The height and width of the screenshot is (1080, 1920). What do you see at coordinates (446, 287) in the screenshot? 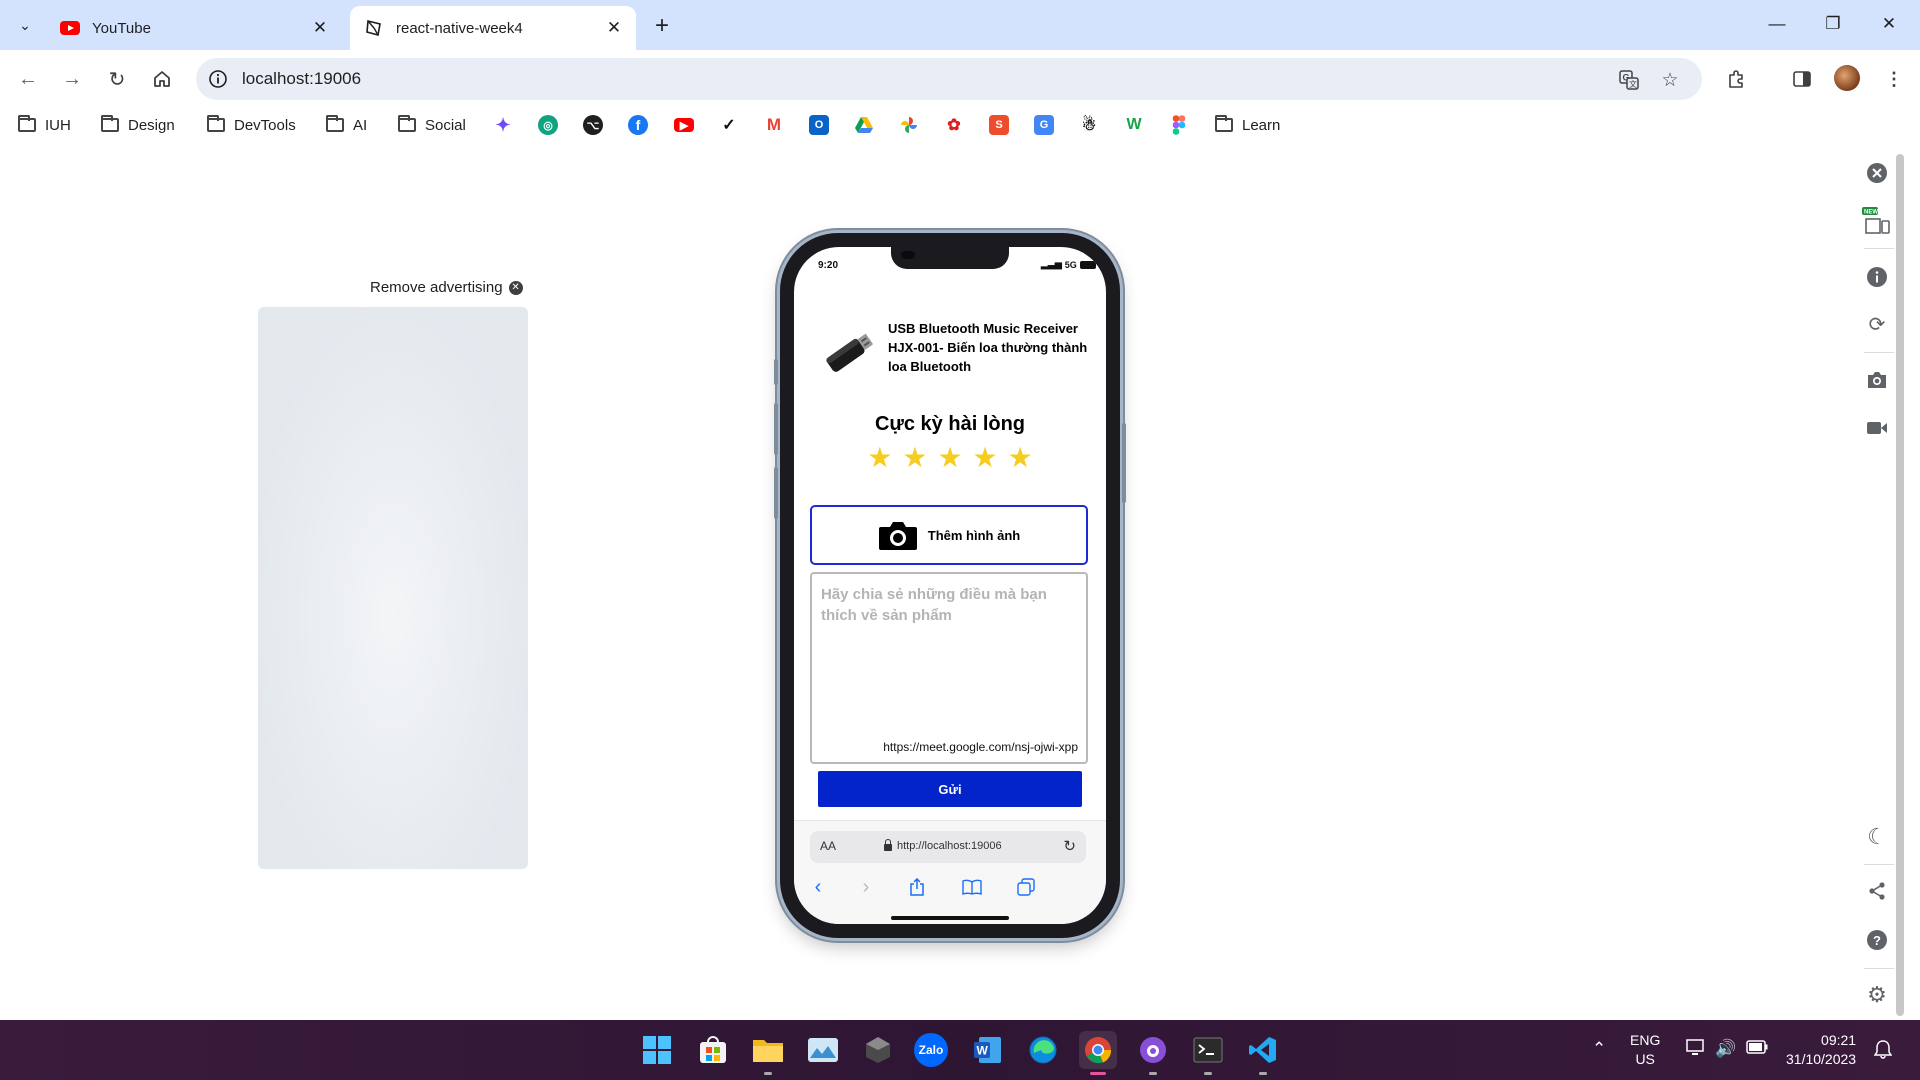
I see `remove-advertising-link: Remove advertising ✕` at bounding box center [446, 287].